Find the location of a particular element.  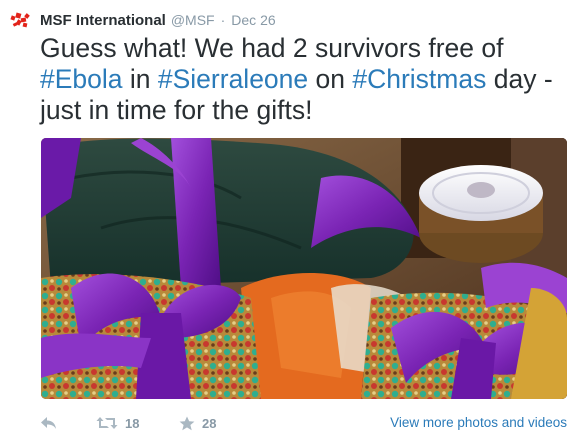

hashtag-ebola: #Ebola is located at coordinates (81, 79).